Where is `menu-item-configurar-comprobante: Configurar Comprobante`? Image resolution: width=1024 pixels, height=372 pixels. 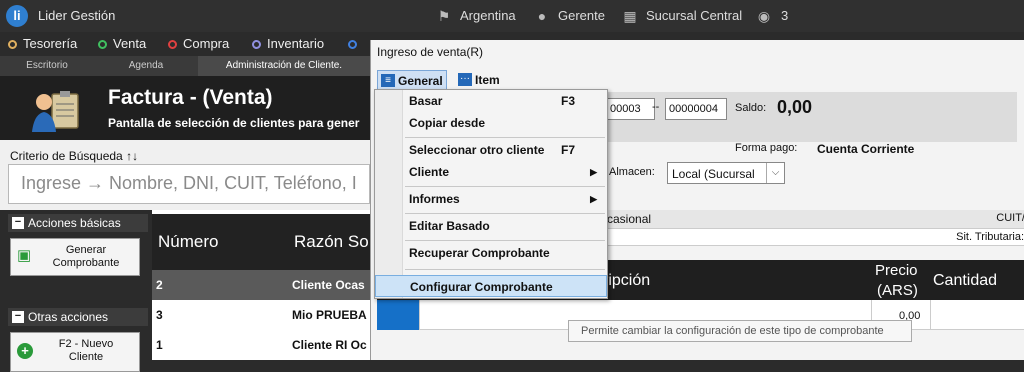
menu-item-configurar-comprobante: Configurar Comprobante is located at coordinates (491, 286).